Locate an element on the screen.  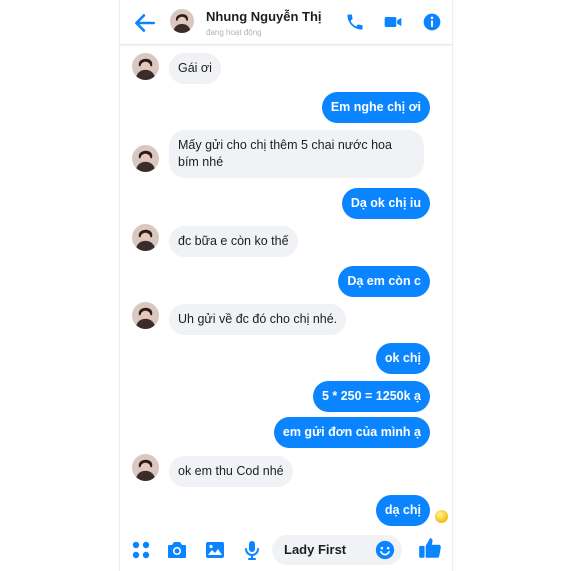
contact-name: Nhung Nguyễn Thị is located at coordinates (264, 16).